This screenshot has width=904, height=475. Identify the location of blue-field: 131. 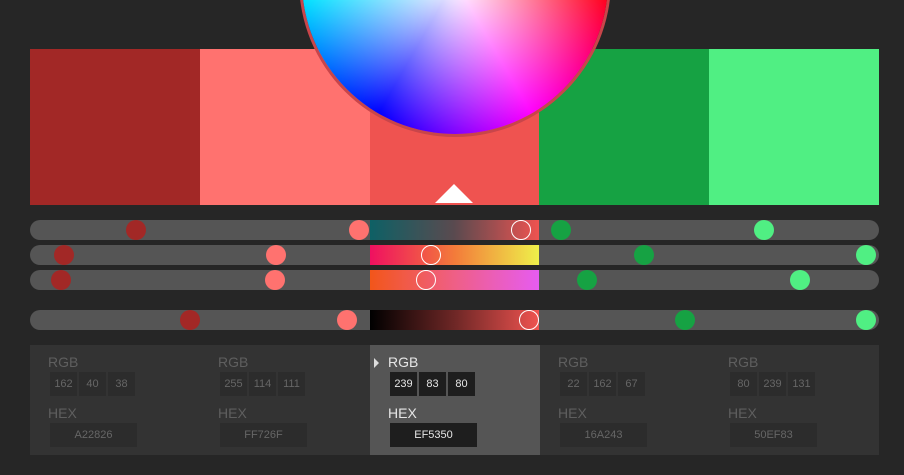
(801, 384).